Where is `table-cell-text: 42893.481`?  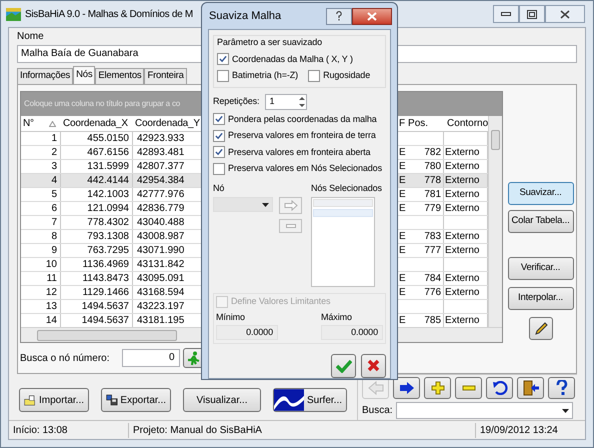
table-cell-text: 42893.481 is located at coordinates (161, 152).